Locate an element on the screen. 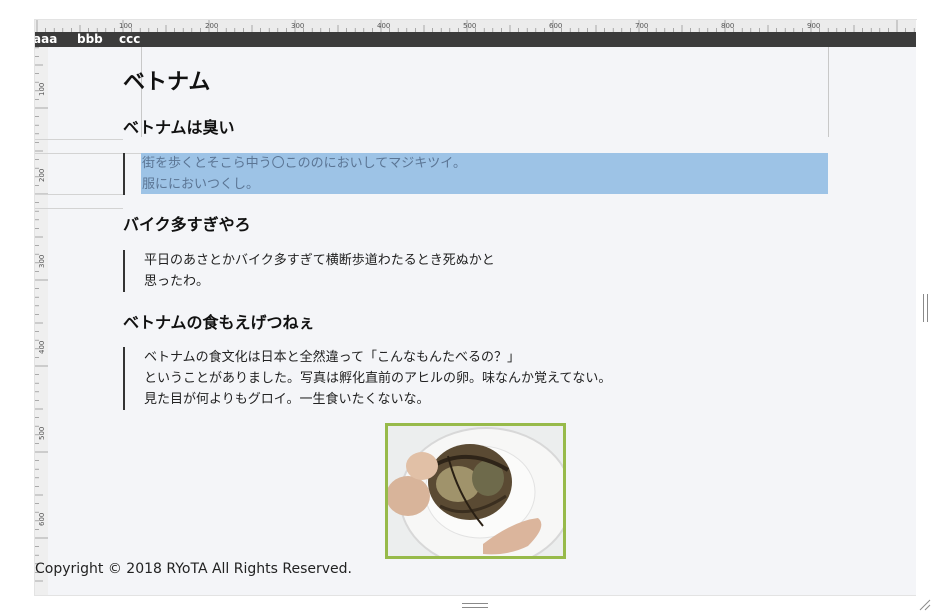 This screenshot has width=950, height=615. nav-item-bbb: bbb is located at coordinates (90, 39).